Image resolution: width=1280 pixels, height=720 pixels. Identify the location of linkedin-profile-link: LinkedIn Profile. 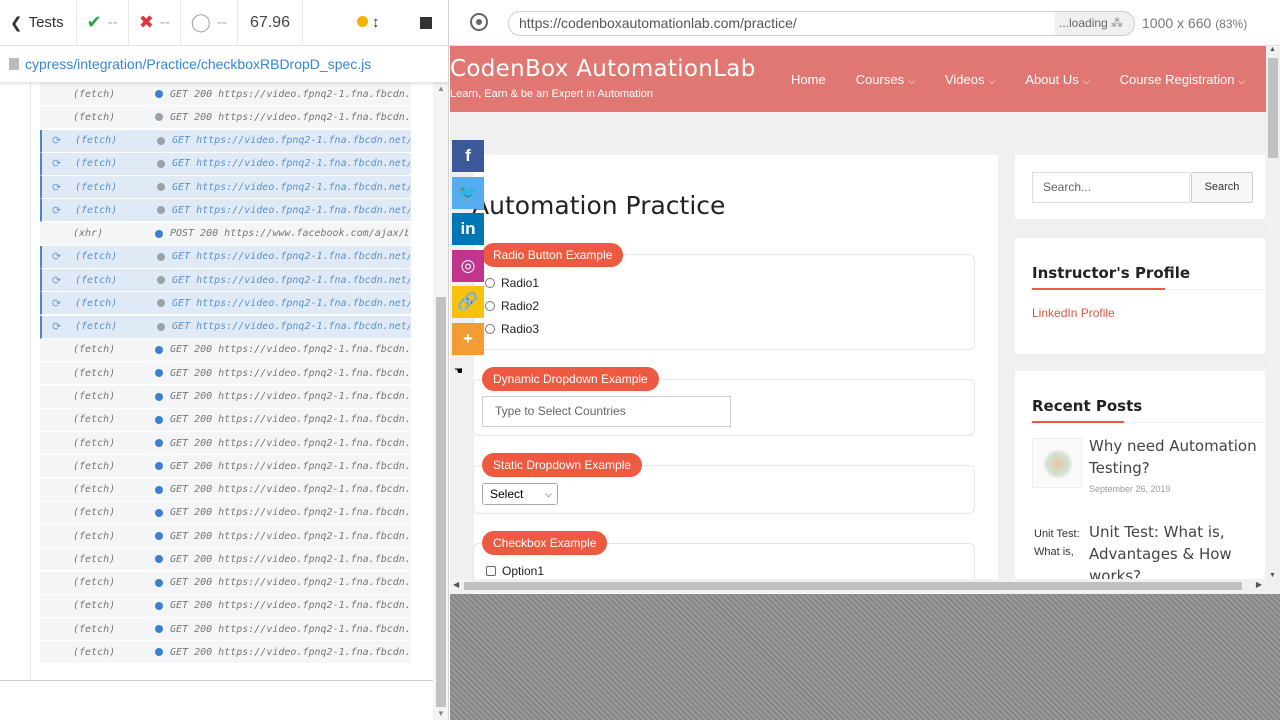
(1073, 313).